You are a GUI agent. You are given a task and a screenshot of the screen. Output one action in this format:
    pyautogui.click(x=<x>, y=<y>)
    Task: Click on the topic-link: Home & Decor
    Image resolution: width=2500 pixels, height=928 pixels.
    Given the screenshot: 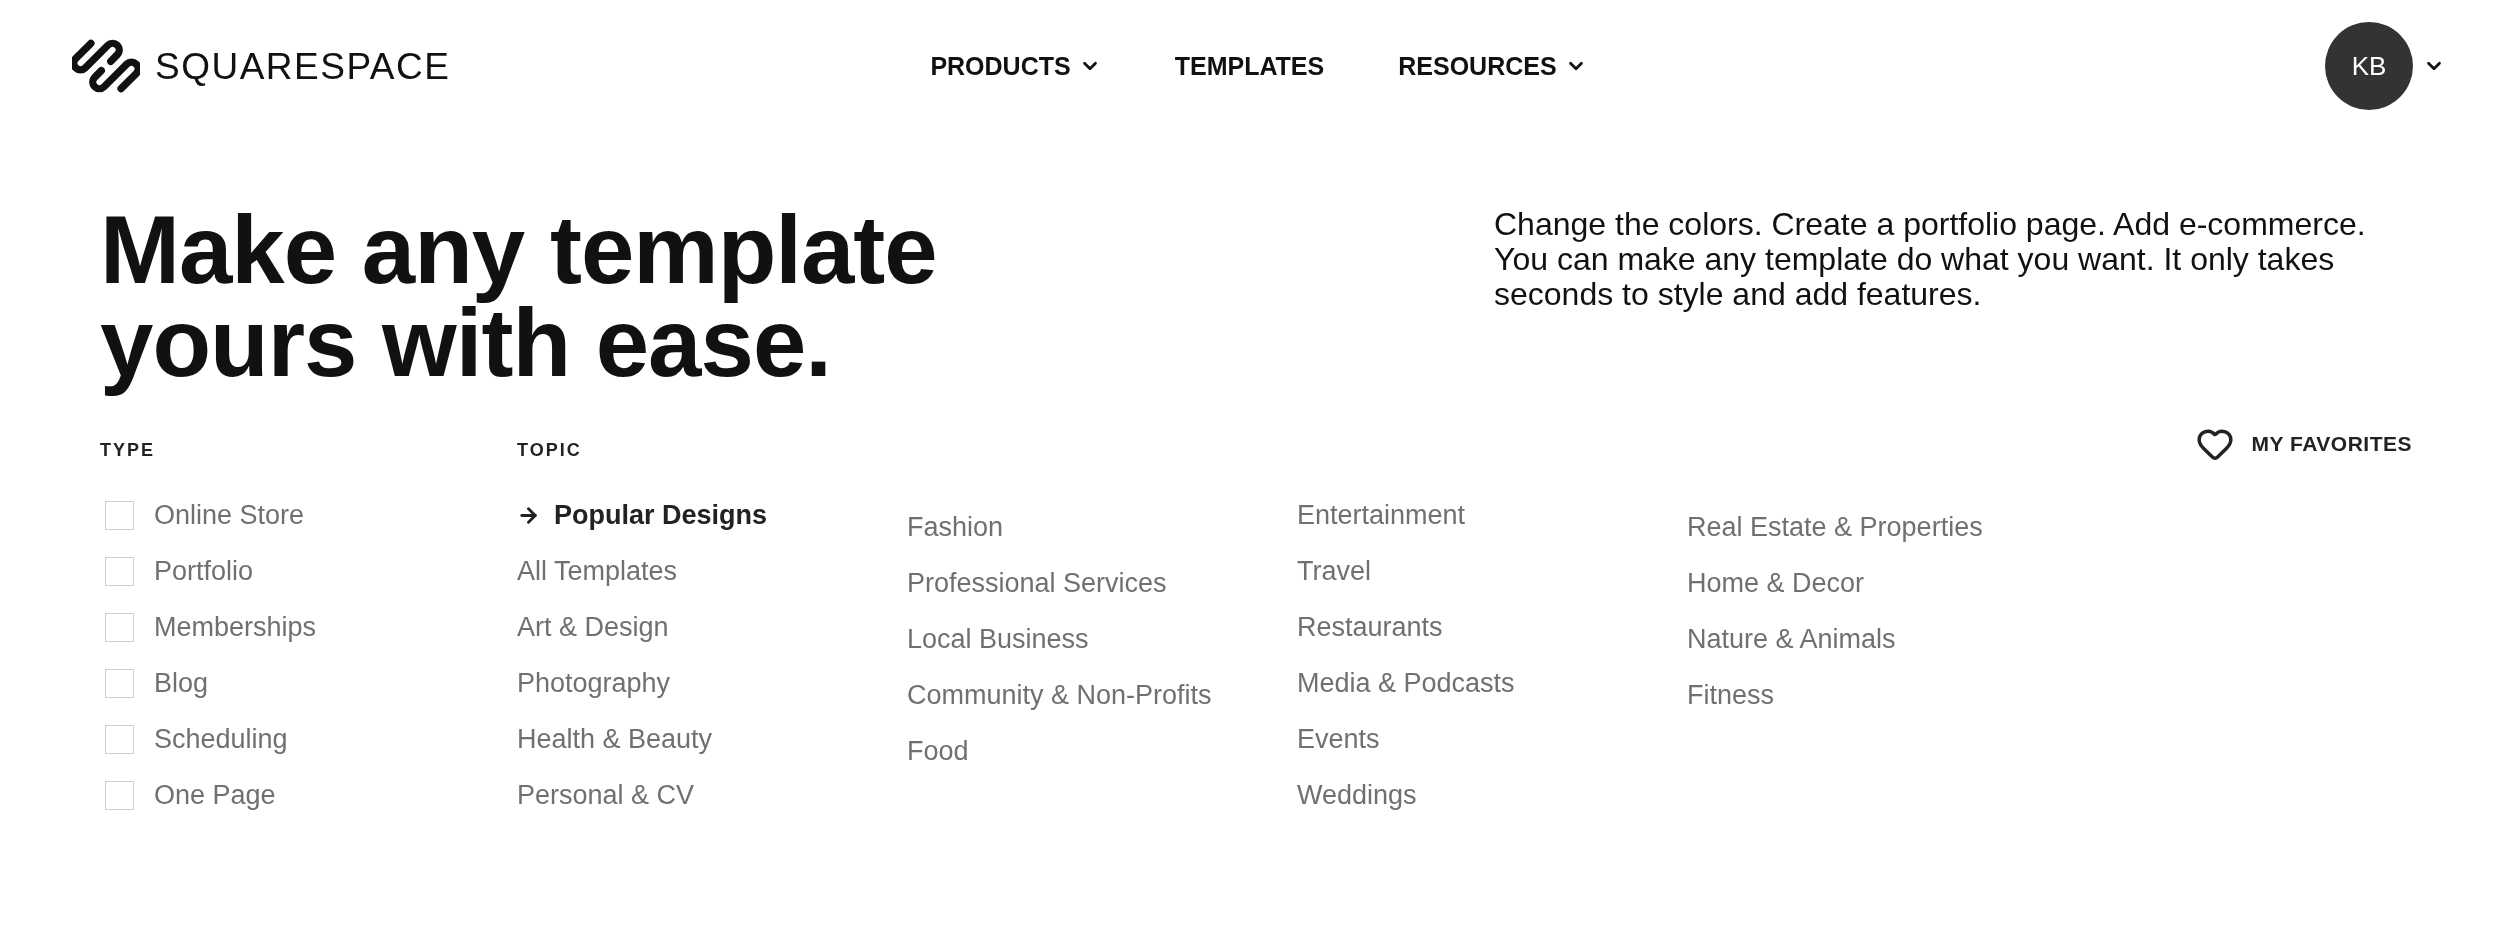 What is the action you would take?
    pyautogui.click(x=1776, y=583)
    